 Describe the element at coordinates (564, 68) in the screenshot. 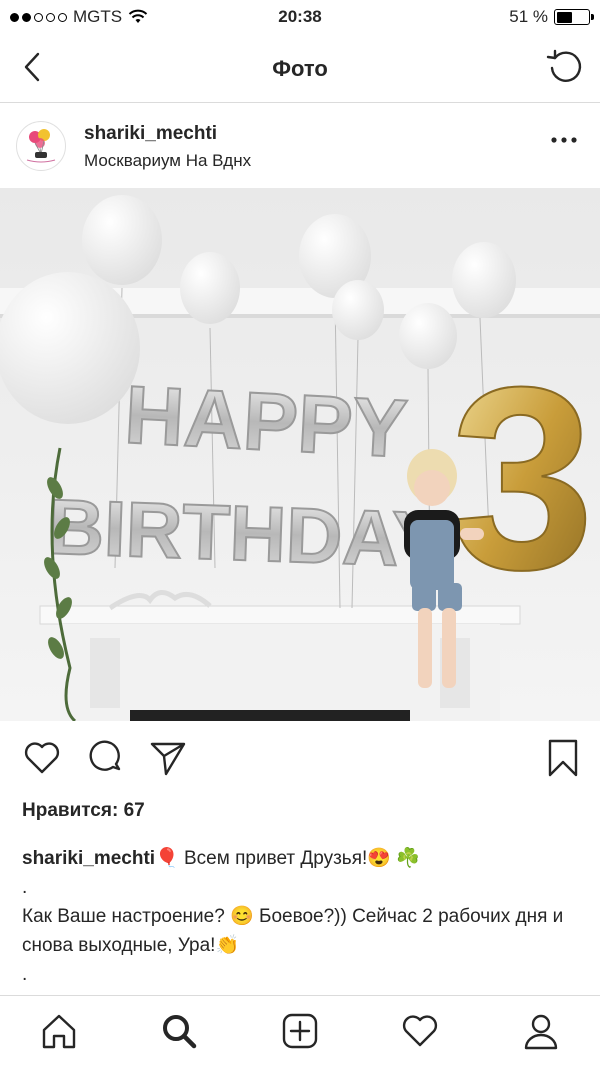

I see `refresh-button` at that location.